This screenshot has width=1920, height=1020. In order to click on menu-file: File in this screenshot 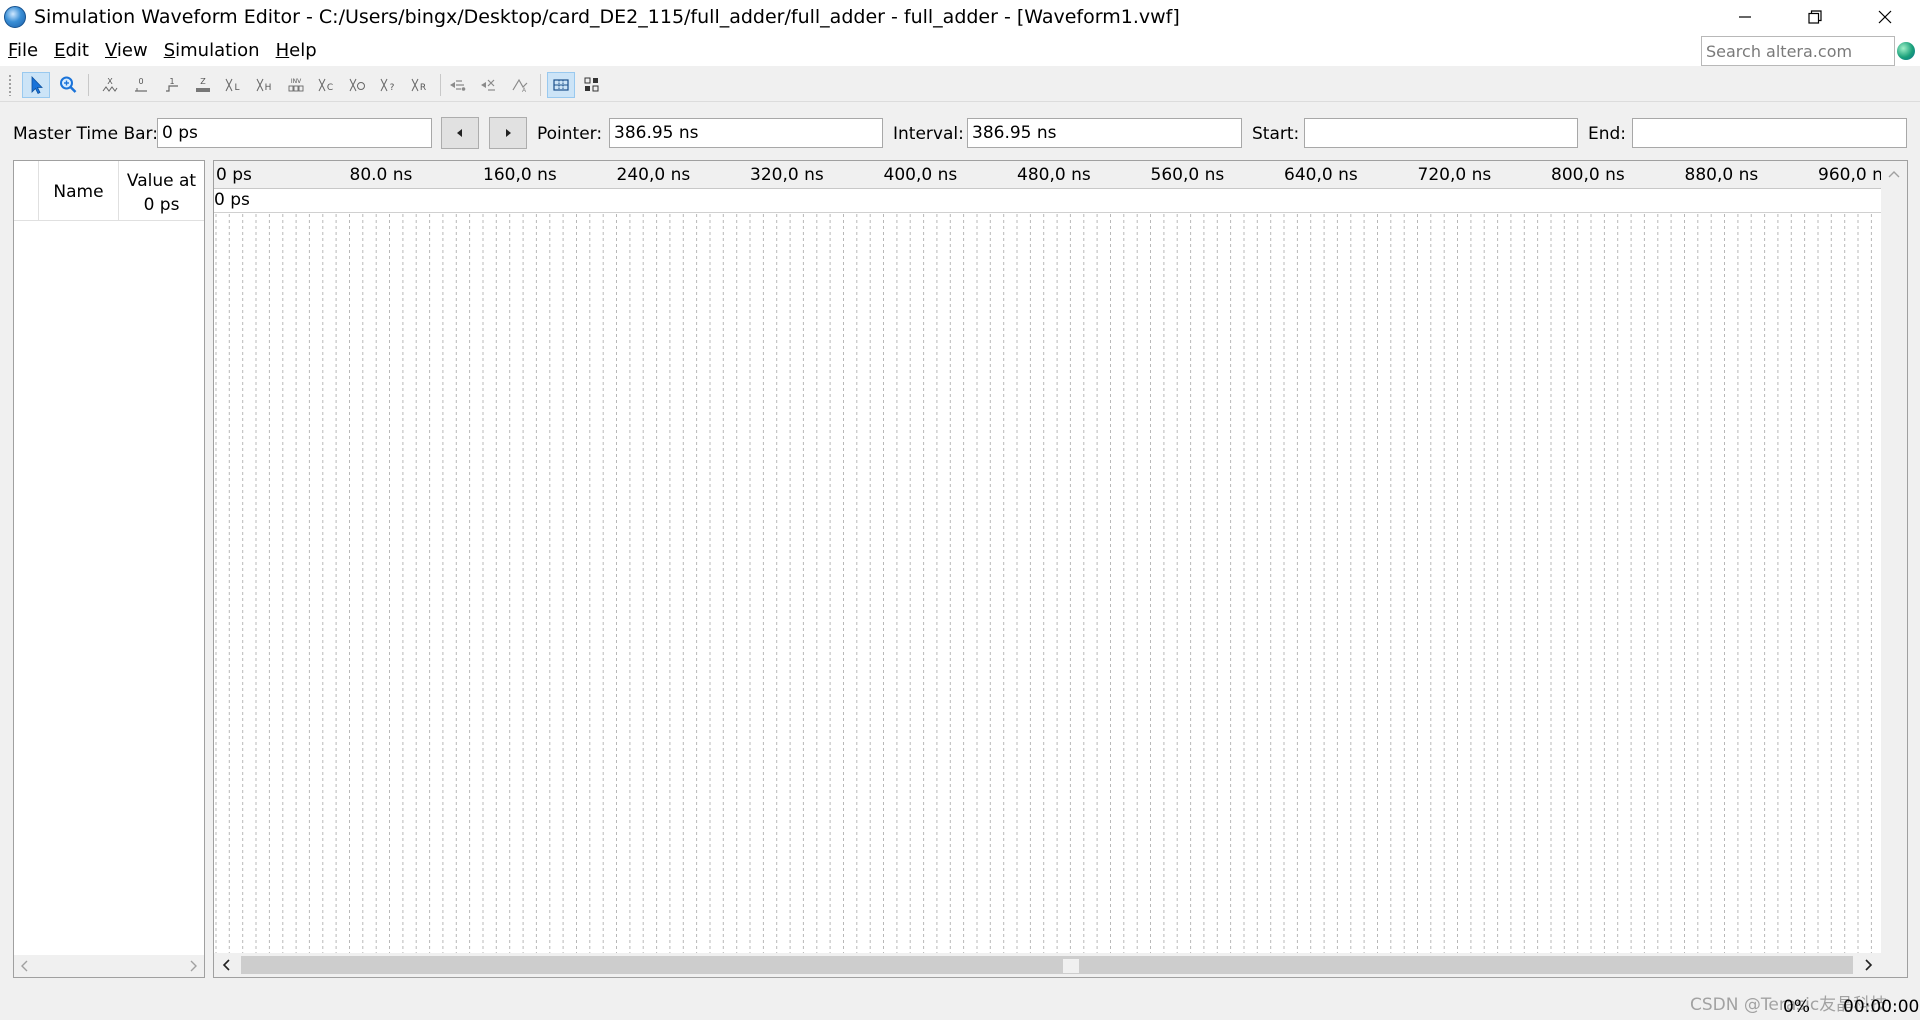, I will do `click(23, 50)`.